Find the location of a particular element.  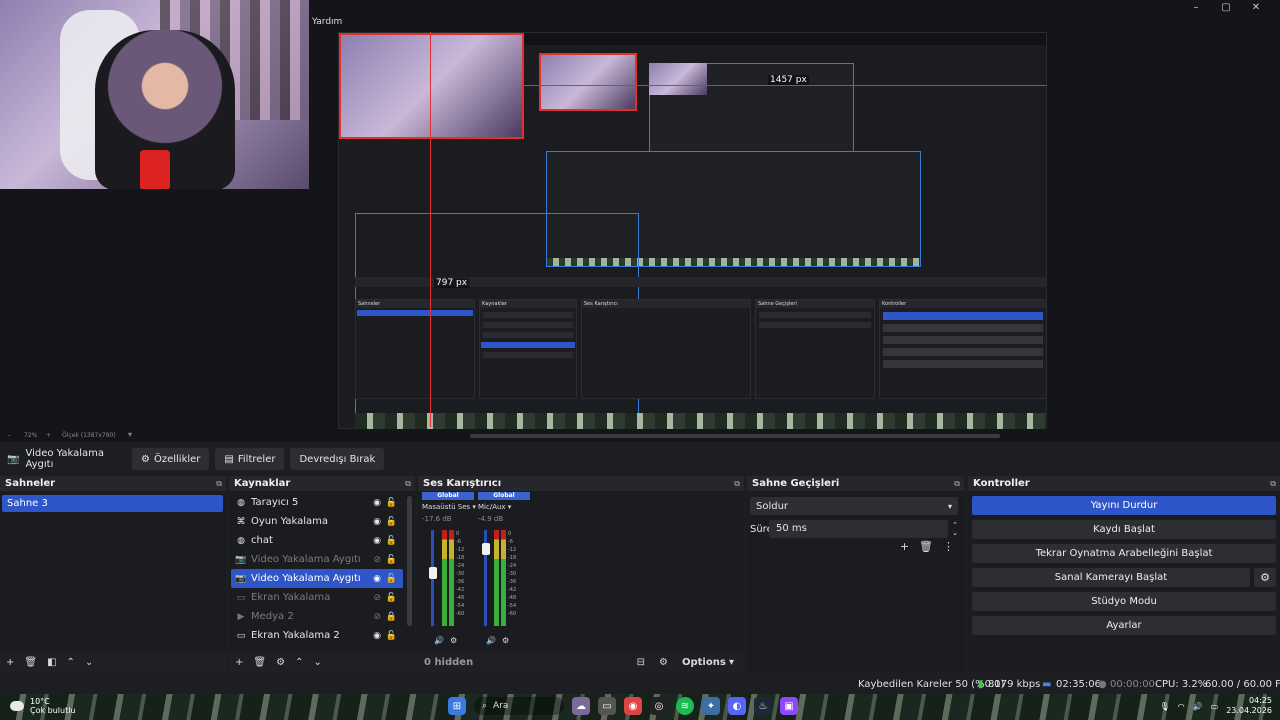

channel-name: Masaüstü Ses ▾ is located at coordinates (449, 507).